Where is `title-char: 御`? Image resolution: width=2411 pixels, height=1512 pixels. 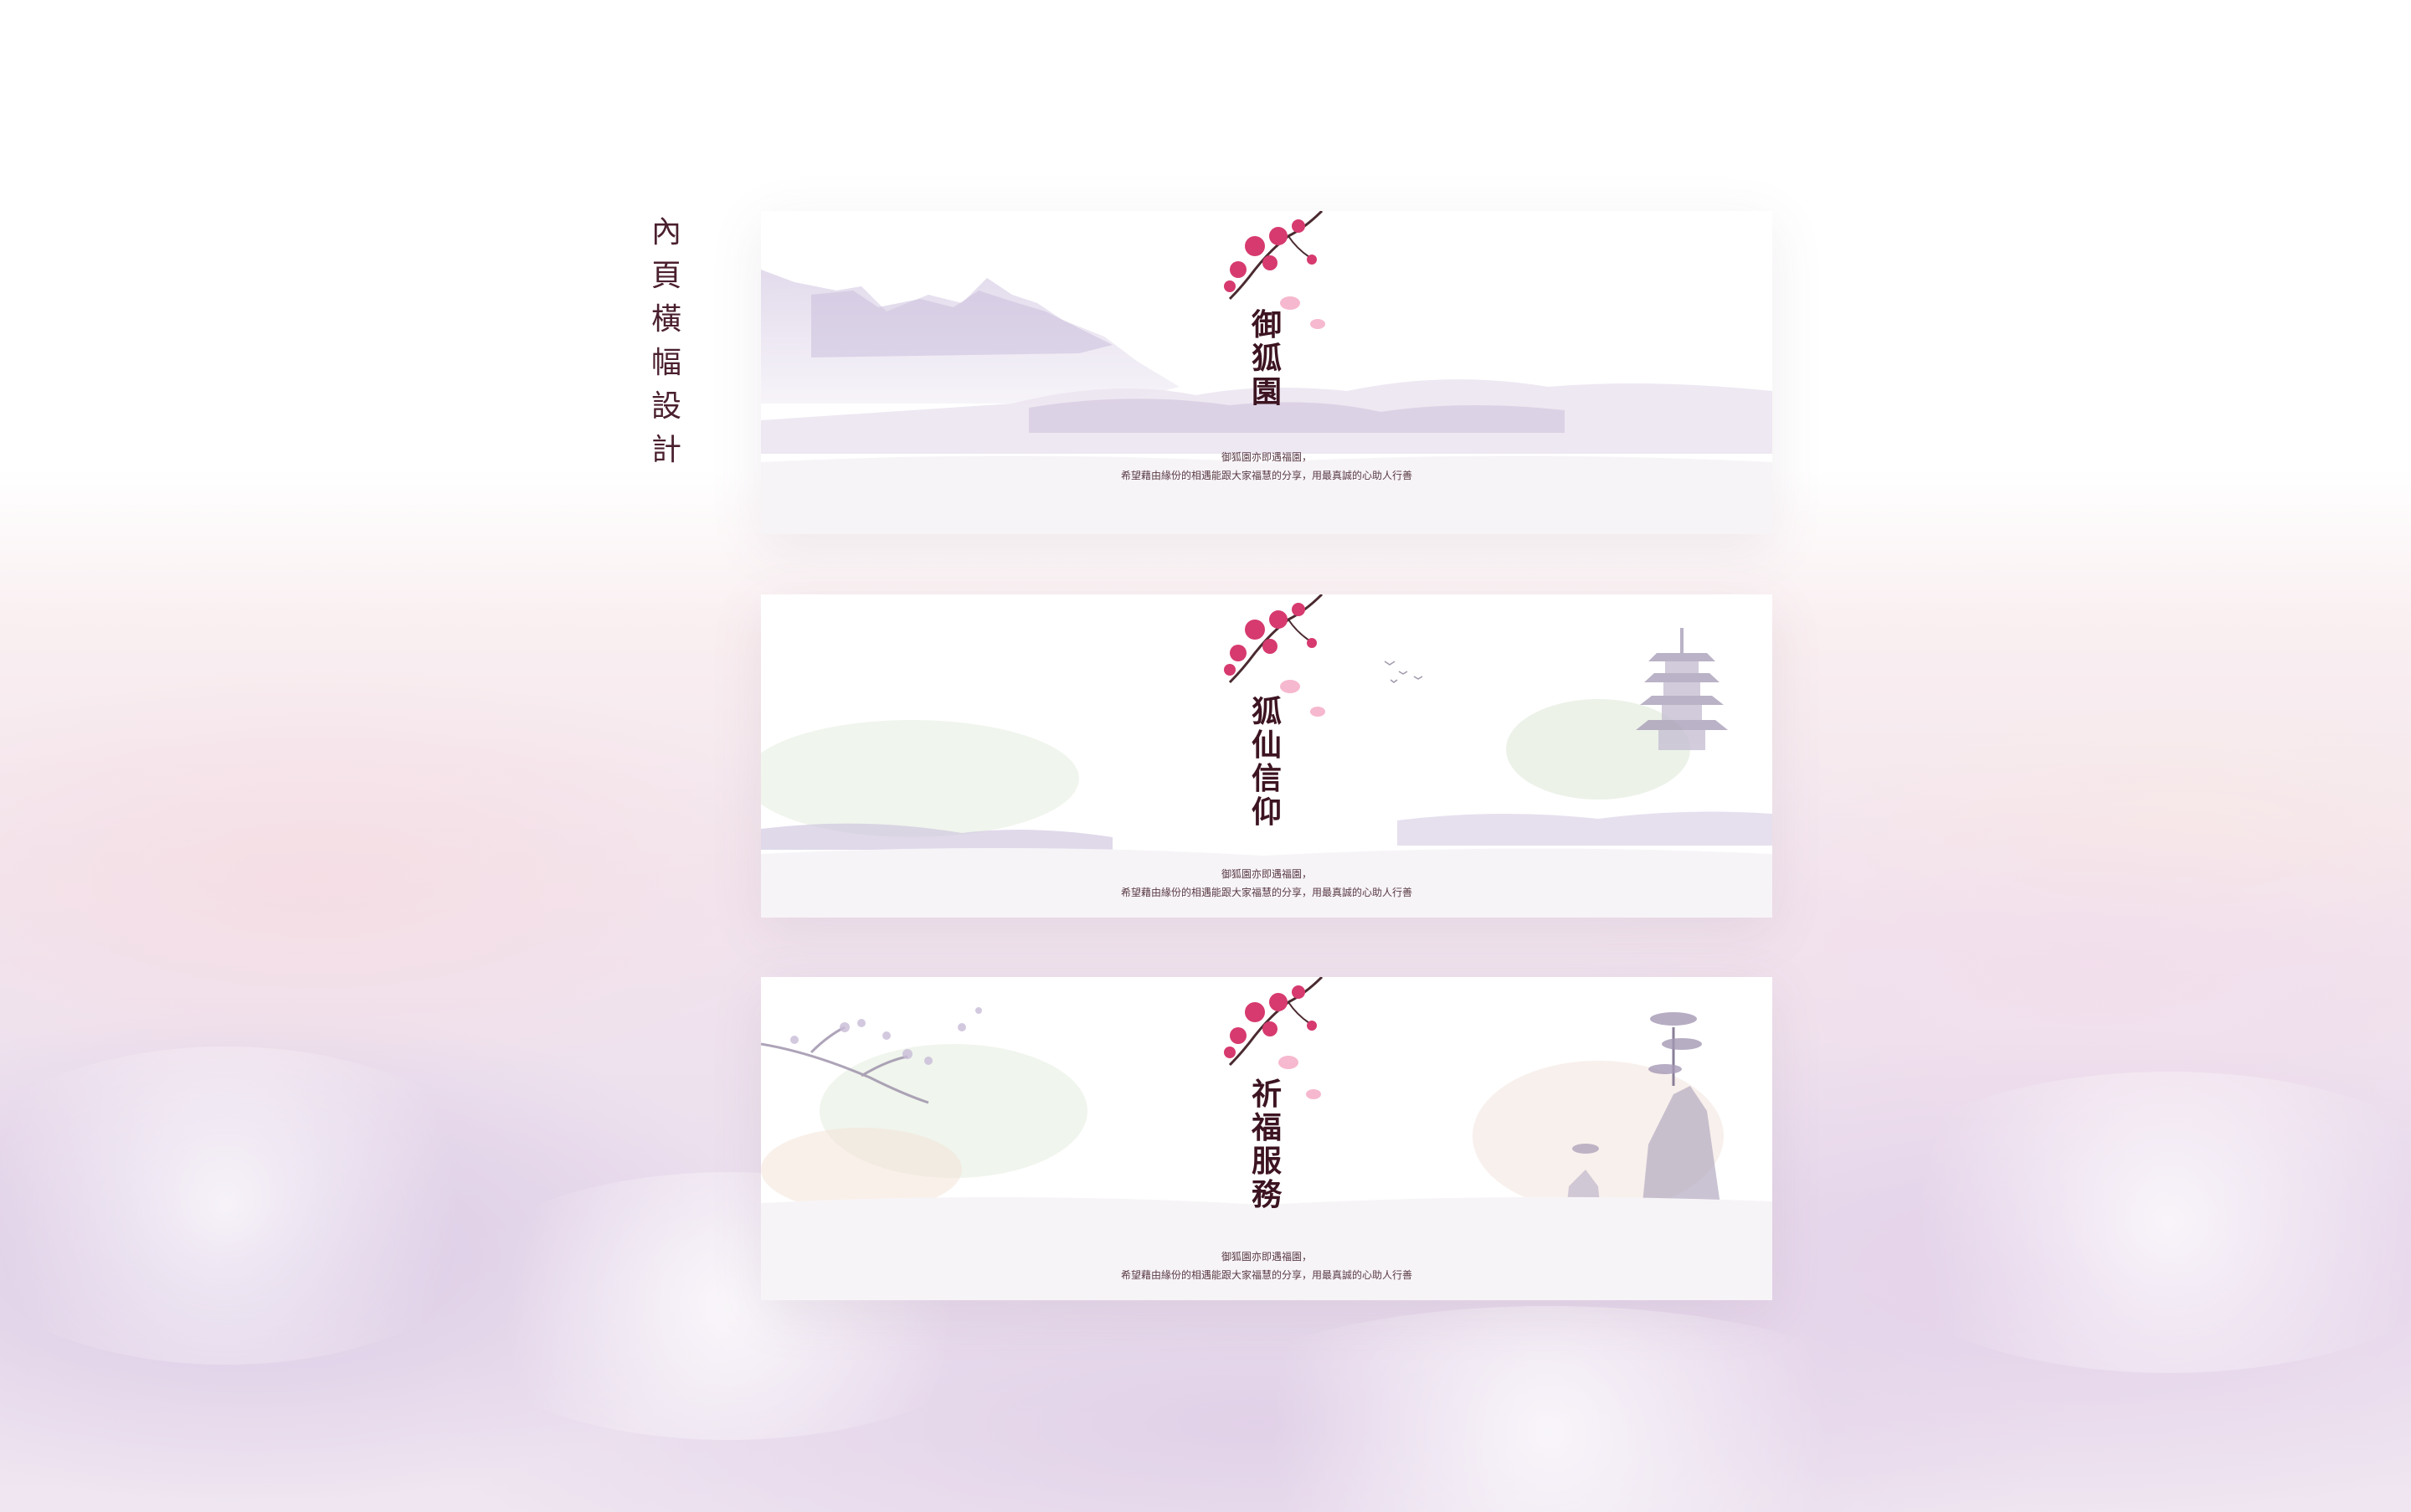 title-char: 御 is located at coordinates (1266, 324).